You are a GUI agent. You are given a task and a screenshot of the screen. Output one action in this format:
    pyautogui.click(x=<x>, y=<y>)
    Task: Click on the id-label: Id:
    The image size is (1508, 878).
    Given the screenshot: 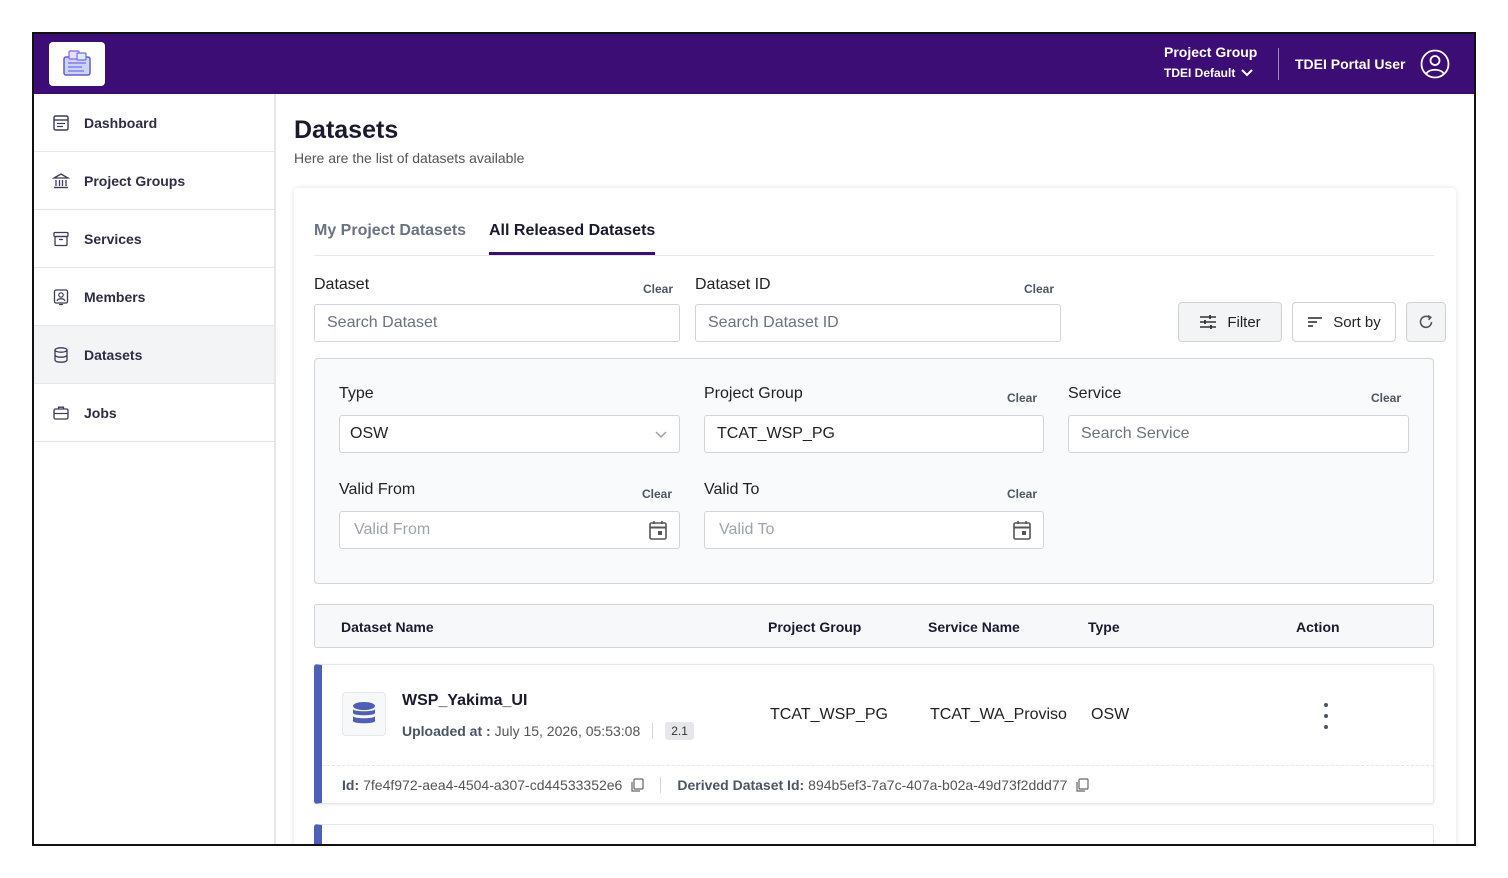 What is the action you would take?
    pyautogui.click(x=351, y=785)
    